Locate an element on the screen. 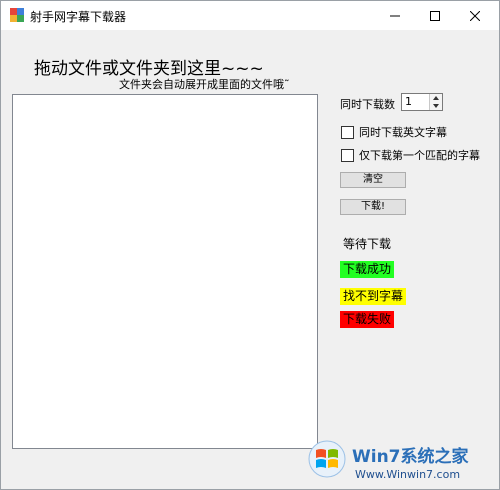 Image resolution: width=500 pixels, height=490 pixels. english-subtitle-checkbox is located at coordinates (347, 132).